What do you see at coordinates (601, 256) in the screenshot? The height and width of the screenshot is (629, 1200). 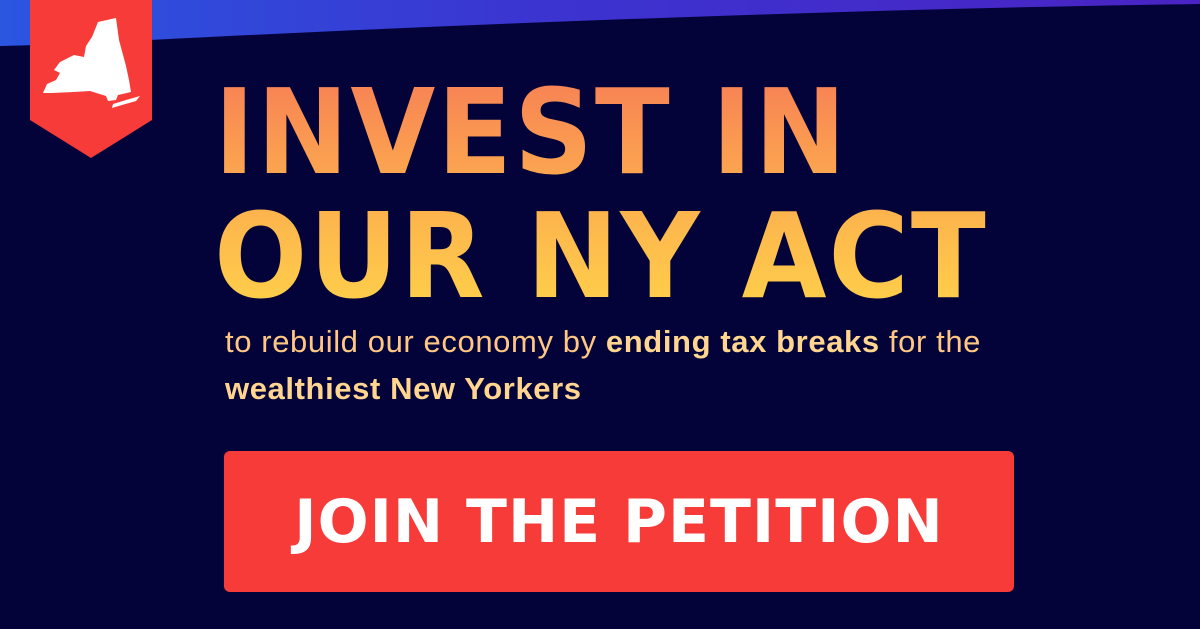 I see `headline-line-2: OUR NY ACT` at bounding box center [601, 256].